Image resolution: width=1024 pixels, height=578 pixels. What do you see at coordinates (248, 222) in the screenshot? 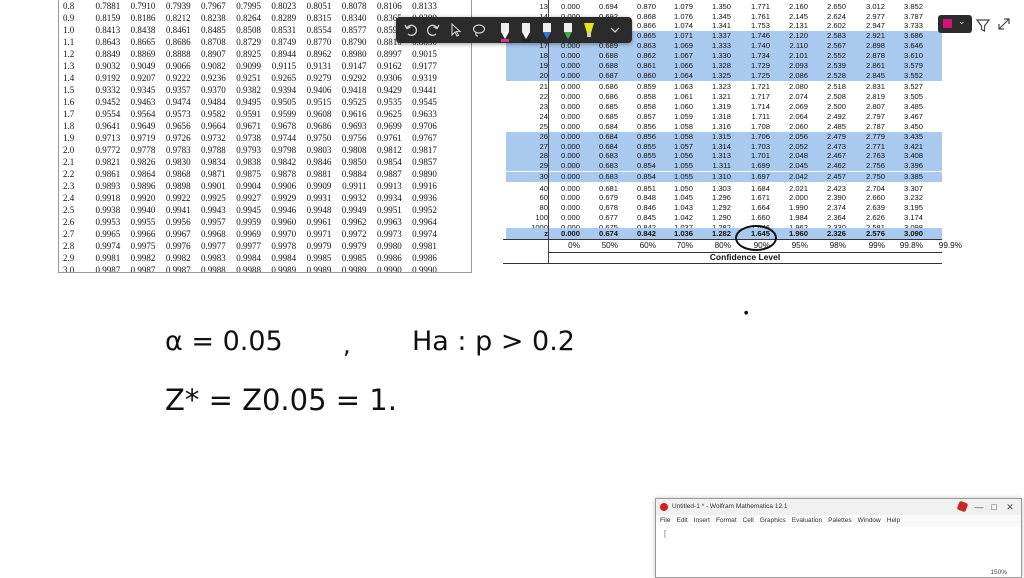
I see `table-cell: 0.9959` at bounding box center [248, 222].